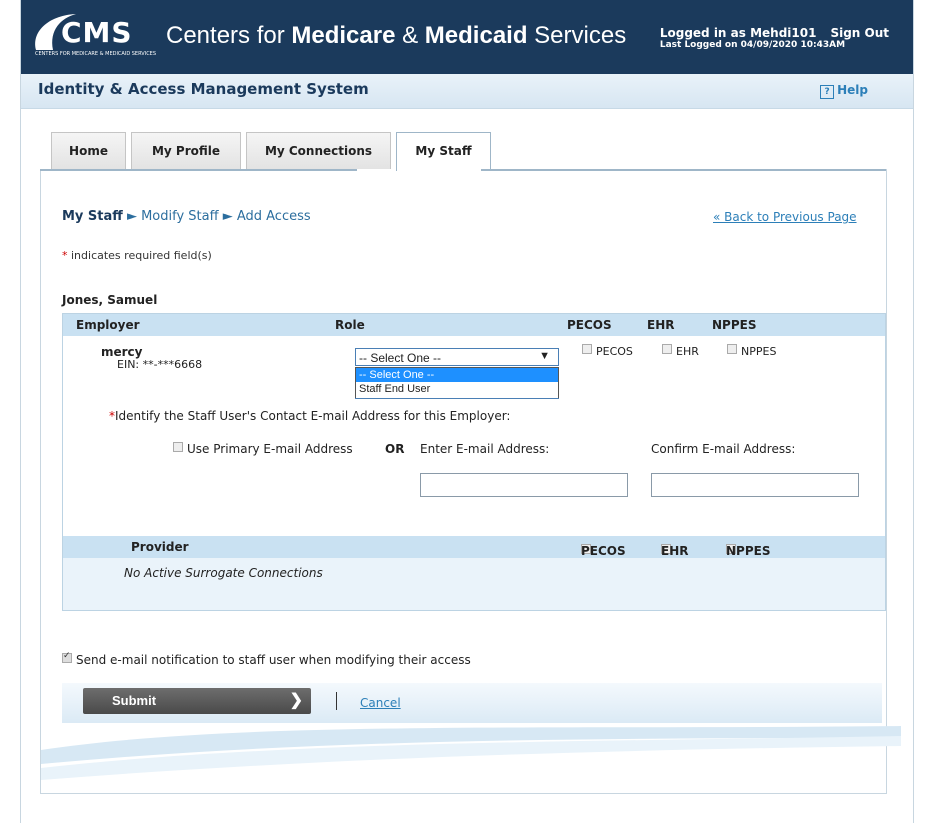 The image size is (930, 823). What do you see at coordinates (471, 753) in the screenshot?
I see `decorative-swoosh` at bounding box center [471, 753].